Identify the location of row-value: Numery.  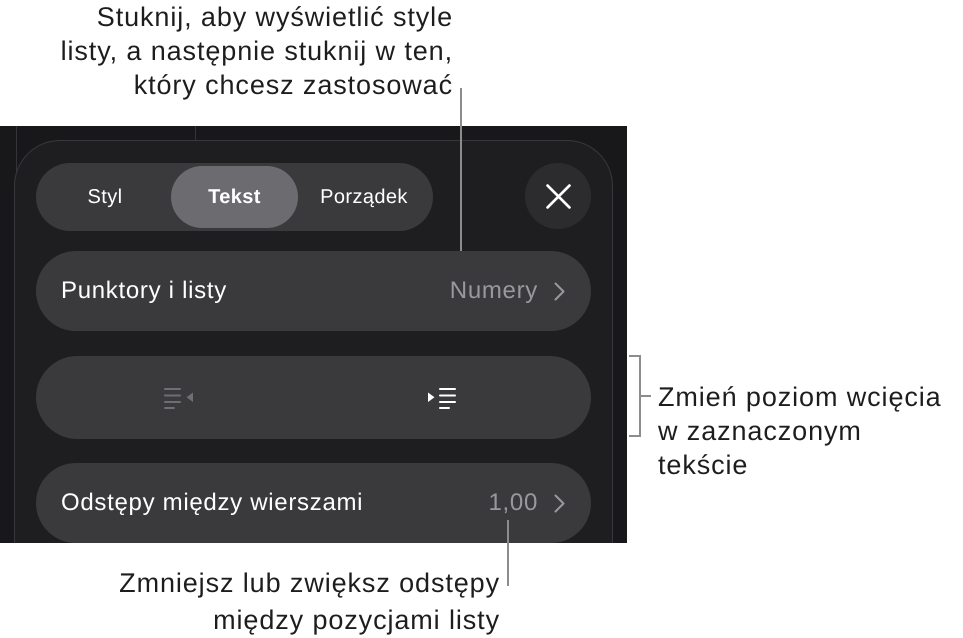
(494, 291).